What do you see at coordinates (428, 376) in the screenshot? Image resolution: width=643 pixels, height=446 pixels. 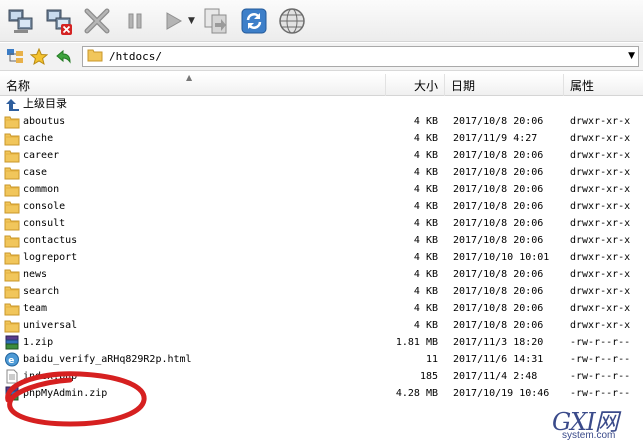 I see `file-size: 185` at bounding box center [428, 376].